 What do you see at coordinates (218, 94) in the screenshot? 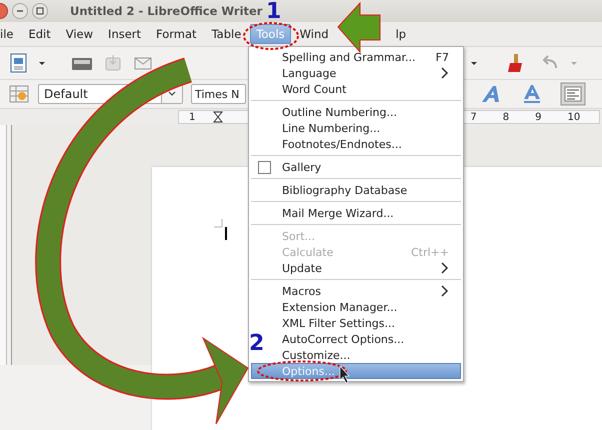
I see `font-name-box: Times N` at bounding box center [218, 94].